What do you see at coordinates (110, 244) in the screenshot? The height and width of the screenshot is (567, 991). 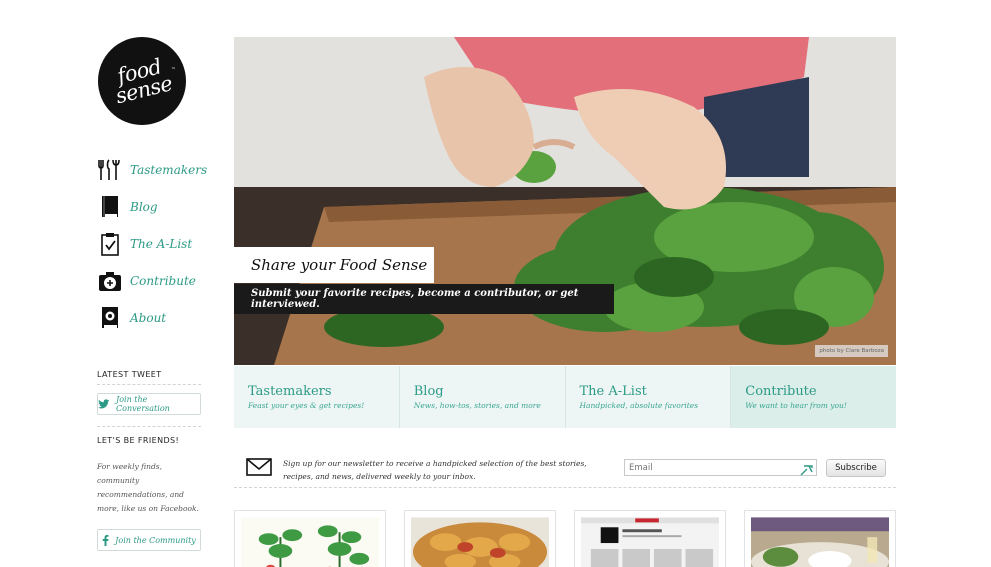 I see `clipboard-check-icon` at bounding box center [110, 244].